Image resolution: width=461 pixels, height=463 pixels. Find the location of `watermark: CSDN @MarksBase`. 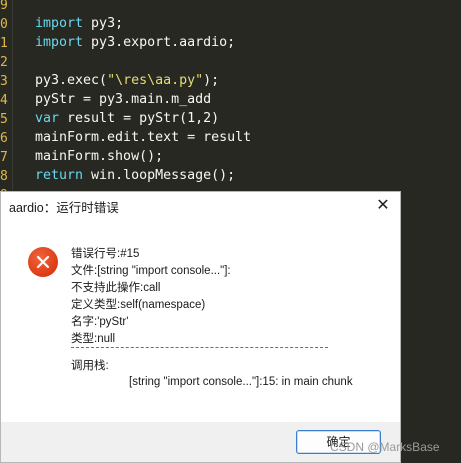

watermark: CSDN @MarksBase is located at coordinates (385, 447).